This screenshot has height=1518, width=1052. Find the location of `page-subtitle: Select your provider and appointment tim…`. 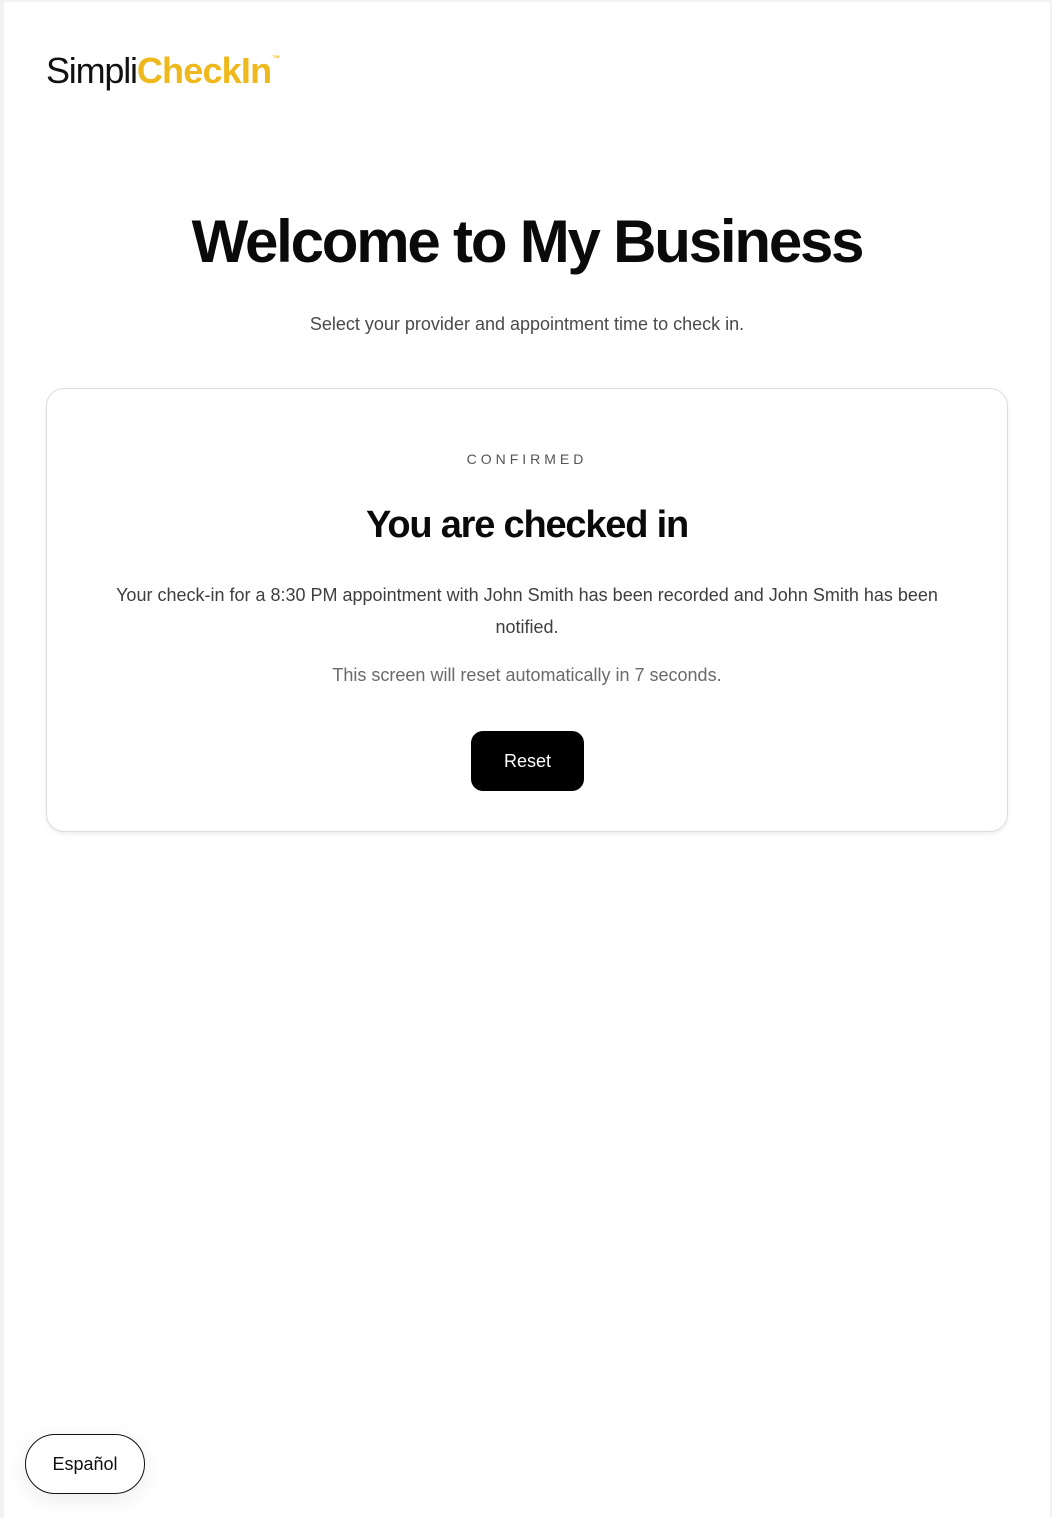

page-subtitle: Select your provider and appointment tim… is located at coordinates (527, 324).